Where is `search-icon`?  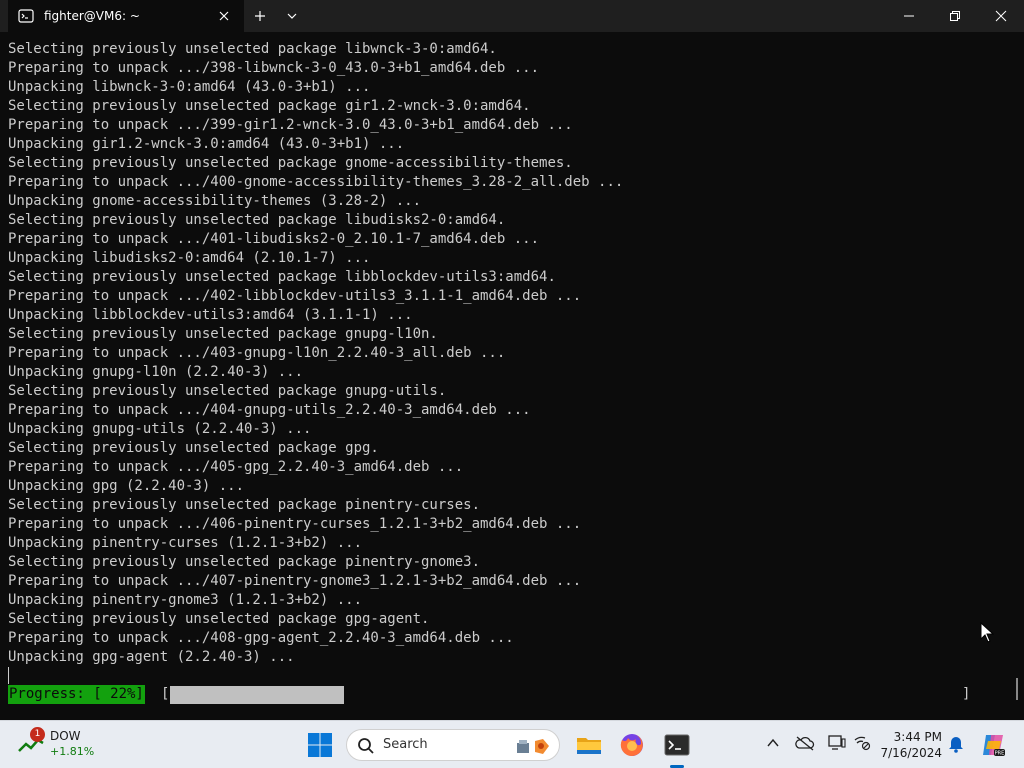 search-icon is located at coordinates (366, 748).